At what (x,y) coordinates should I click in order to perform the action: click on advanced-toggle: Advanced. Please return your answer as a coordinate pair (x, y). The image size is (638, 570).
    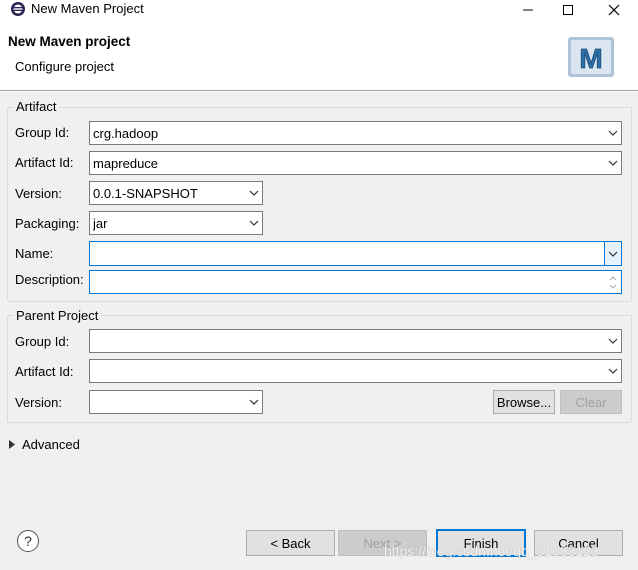
    Looking at the image, I should click on (51, 444).